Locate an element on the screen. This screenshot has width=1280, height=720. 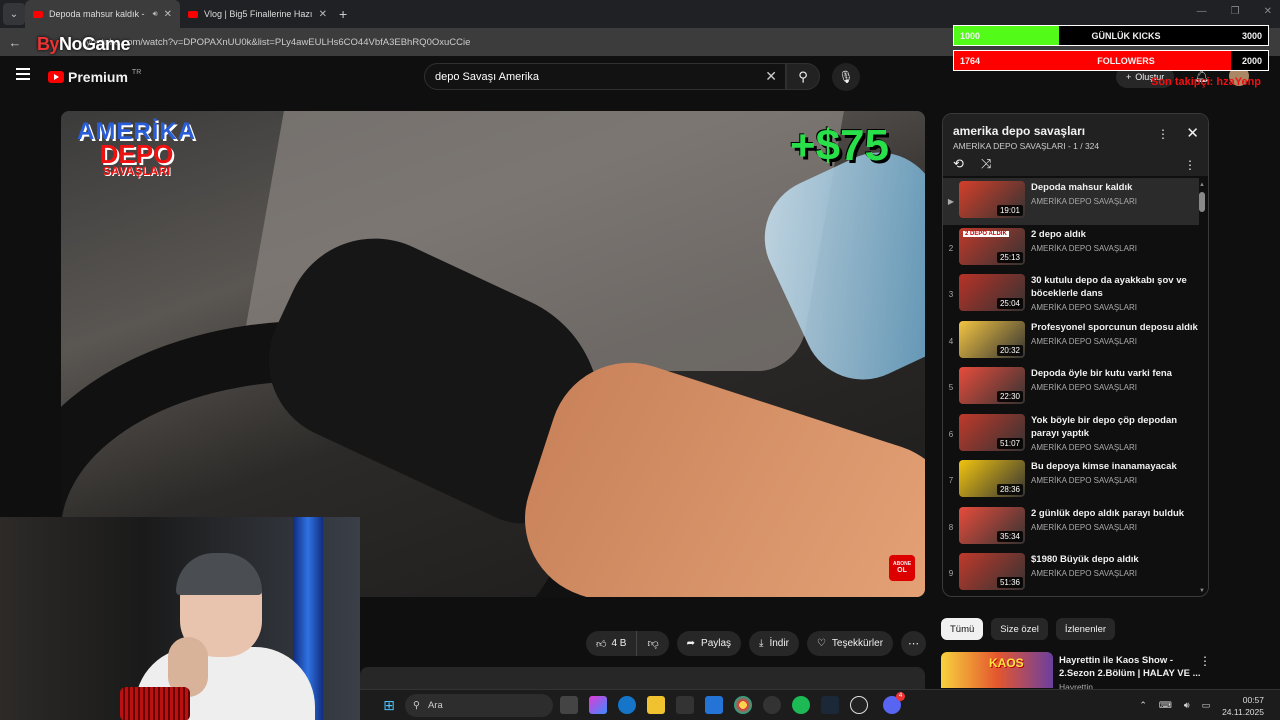
new-tab-button: + is located at coordinates (343, 14).